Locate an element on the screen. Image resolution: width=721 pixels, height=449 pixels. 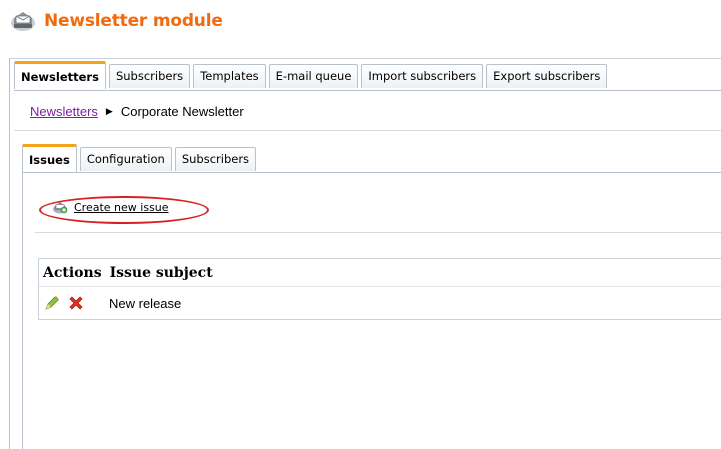
tab-import-subscribers: Import subscribers is located at coordinates (422, 76).